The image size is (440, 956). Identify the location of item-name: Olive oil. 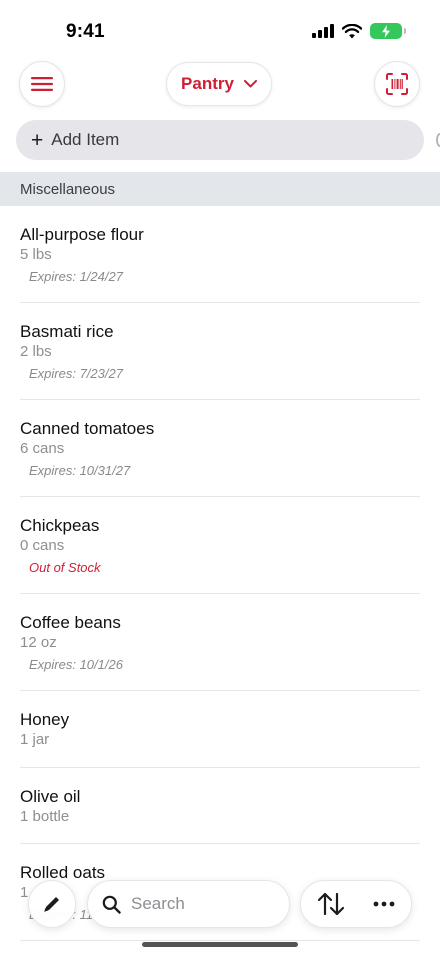
(50, 796).